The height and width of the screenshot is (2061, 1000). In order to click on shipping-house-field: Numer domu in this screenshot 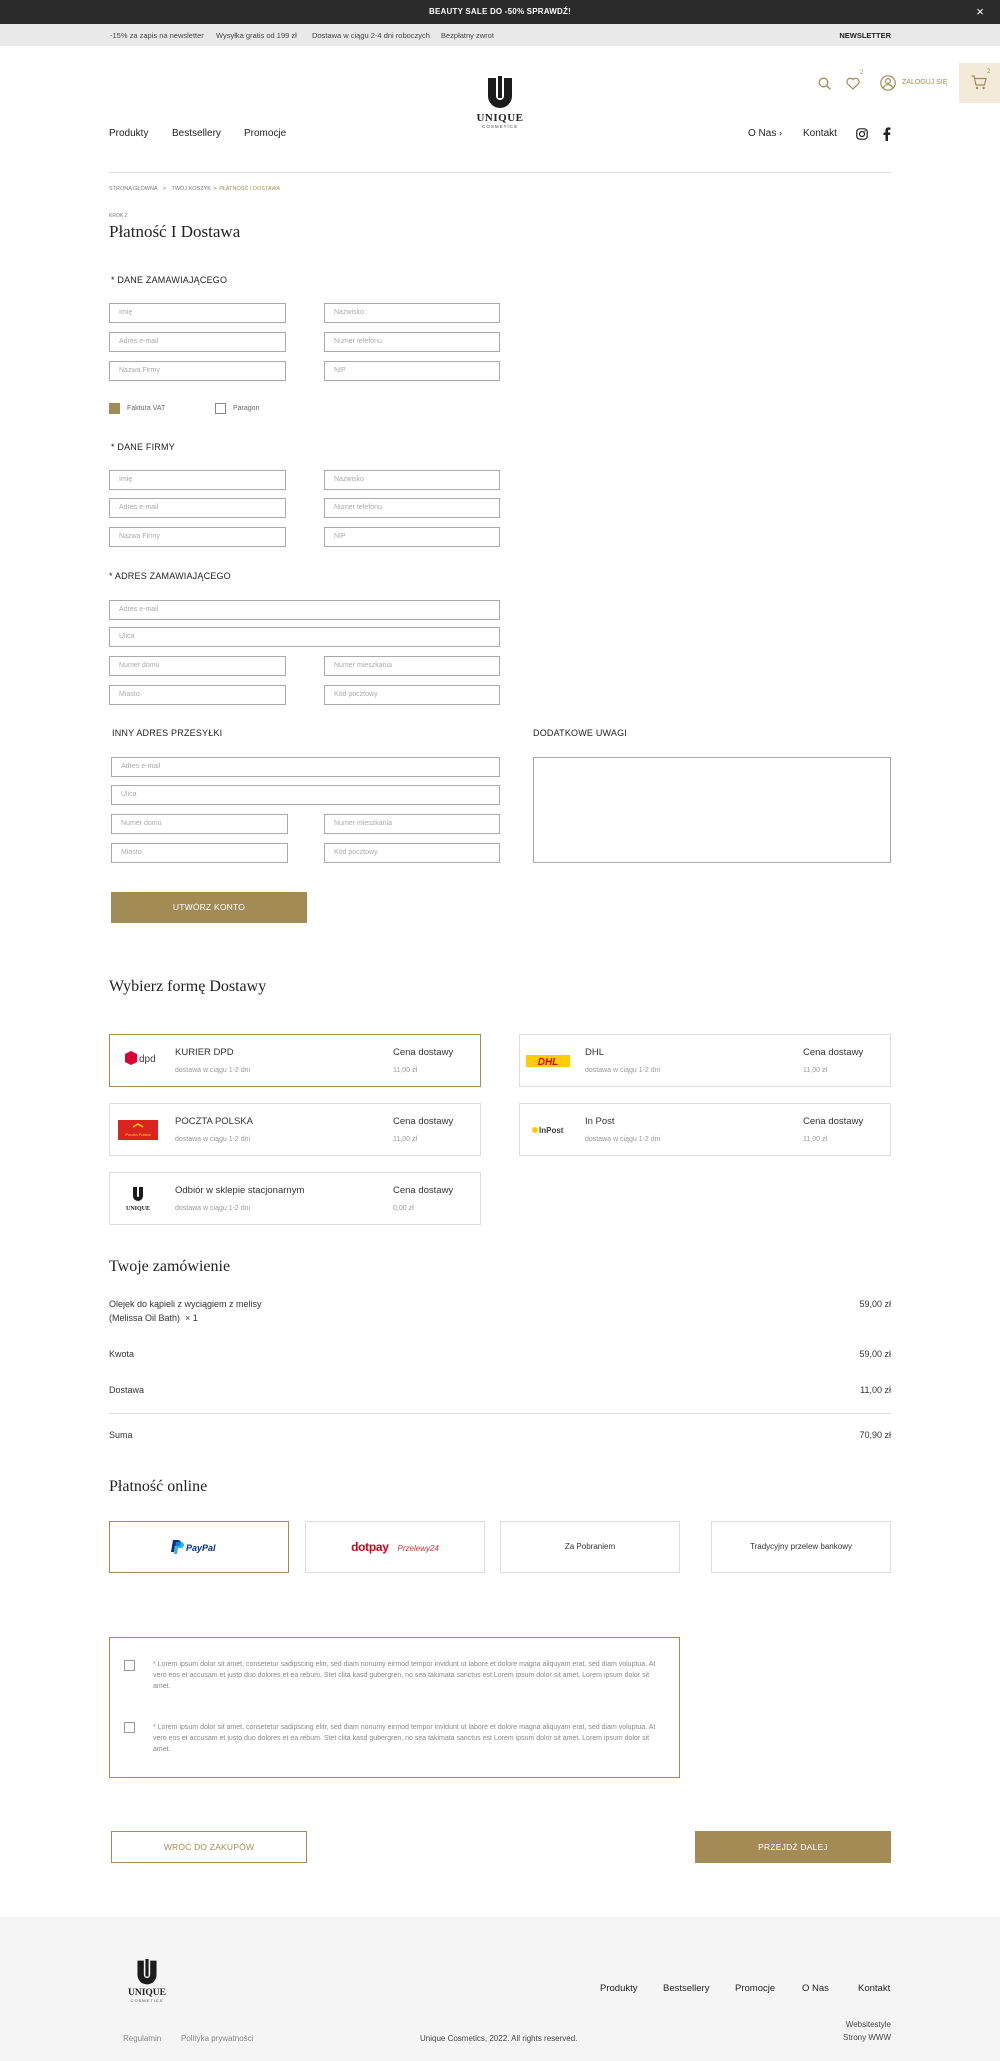, I will do `click(199, 824)`.